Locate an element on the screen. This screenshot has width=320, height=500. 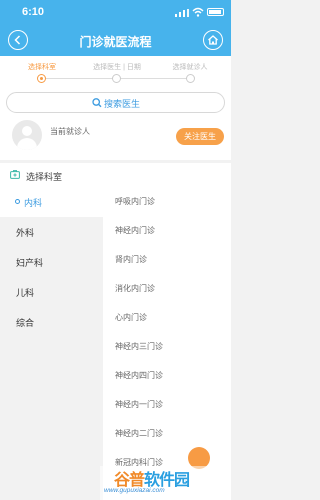
page-title: 门诊就医流程 is located at coordinates (115, 42).